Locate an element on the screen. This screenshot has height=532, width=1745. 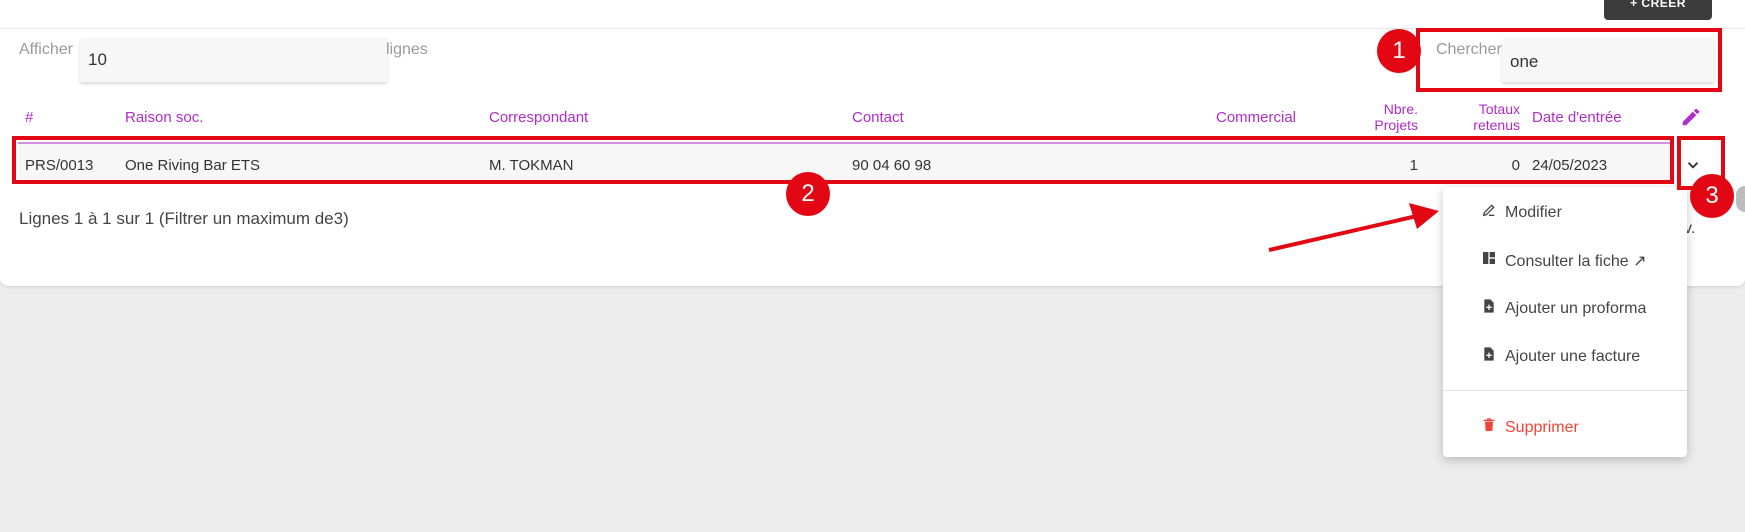
col-commercial: Commercial is located at coordinates (1256, 117).